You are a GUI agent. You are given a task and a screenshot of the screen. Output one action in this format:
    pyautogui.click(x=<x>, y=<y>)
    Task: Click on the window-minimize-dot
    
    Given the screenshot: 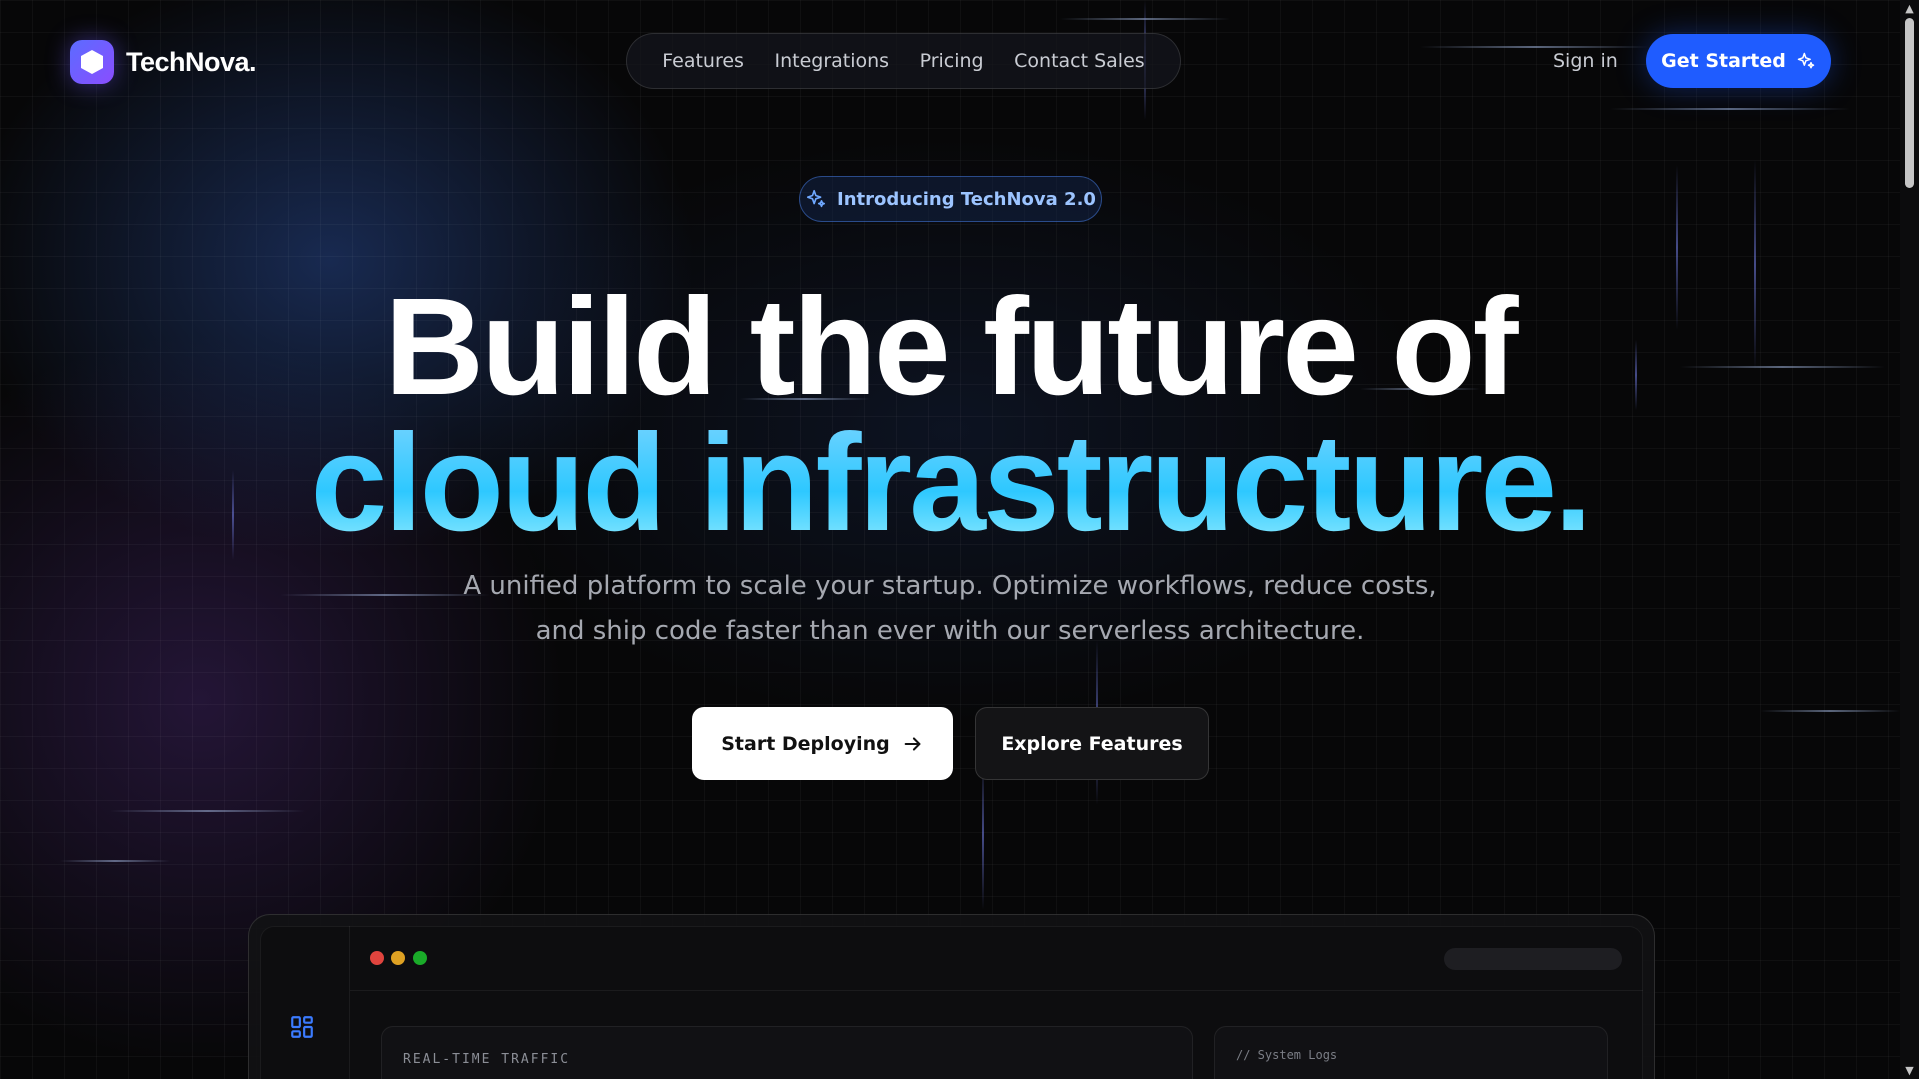 What is the action you would take?
    pyautogui.click(x=398, y=958)
    